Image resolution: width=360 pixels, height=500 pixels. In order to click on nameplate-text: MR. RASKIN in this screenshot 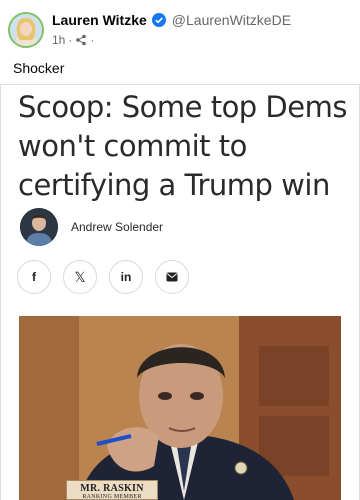, I will do `click(112, 488)`.